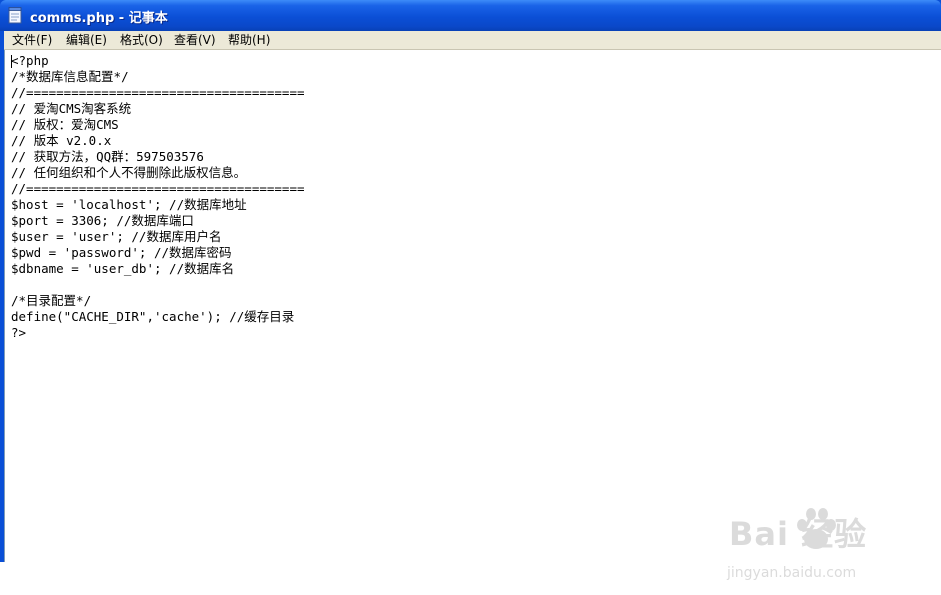 The width and height of the screenshot is (941, 595). Describe the element at coordinates (470, 15) in the screenshot. I see `title-bar: comms.php - 记事本` at that location.